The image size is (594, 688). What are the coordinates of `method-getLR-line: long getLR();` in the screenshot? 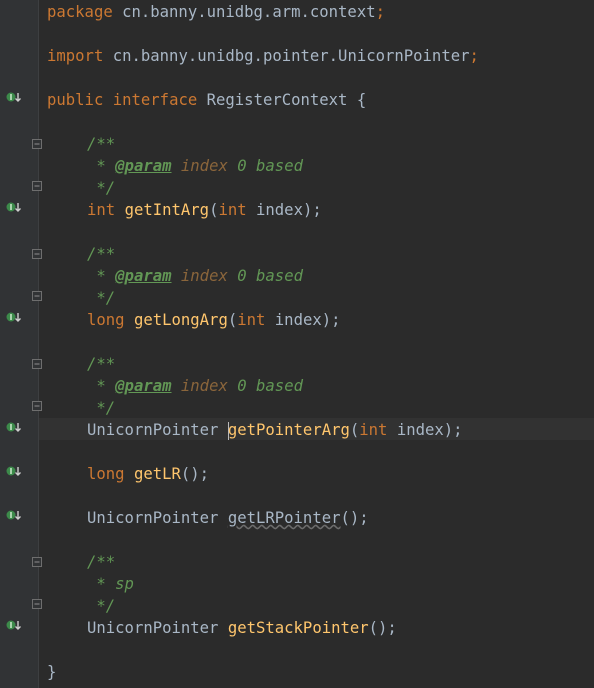 It's located at (148, 474).